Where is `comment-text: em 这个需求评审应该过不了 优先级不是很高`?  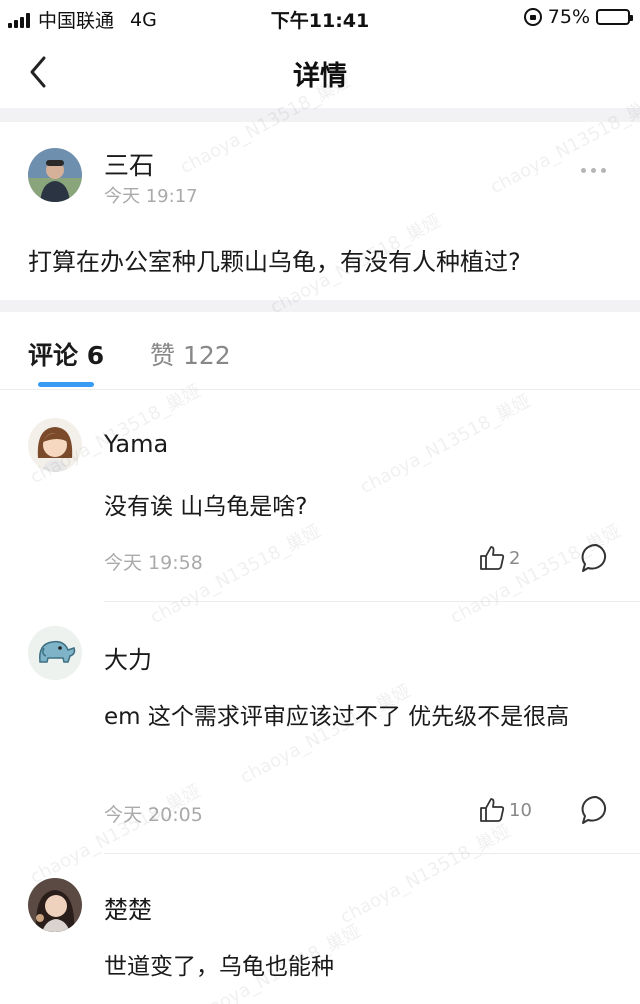
comment-text: em 这个需求评审应该过不了 优先级不是很高 is located at coordinates (337, 717).